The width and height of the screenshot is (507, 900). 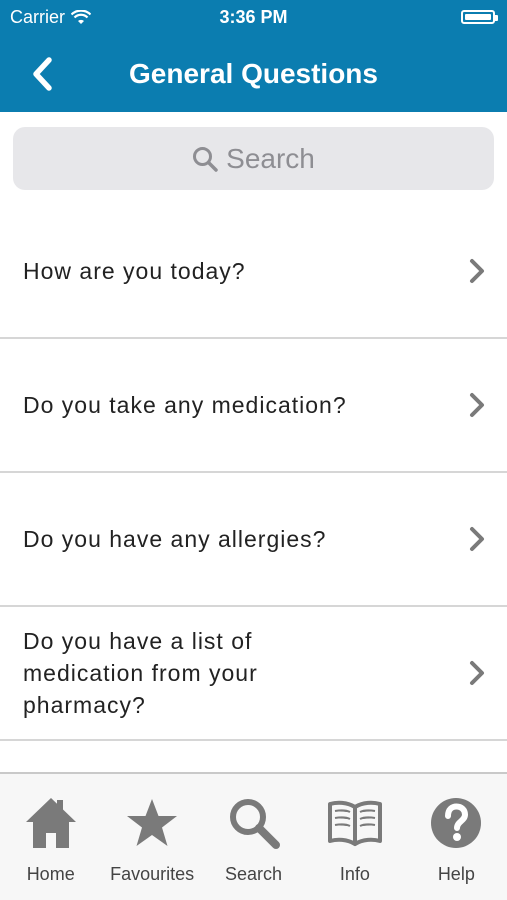 What do you see at coordinates (152, 822) in the screenshot?
I see `star-icon` at bounding box center [152, 822].